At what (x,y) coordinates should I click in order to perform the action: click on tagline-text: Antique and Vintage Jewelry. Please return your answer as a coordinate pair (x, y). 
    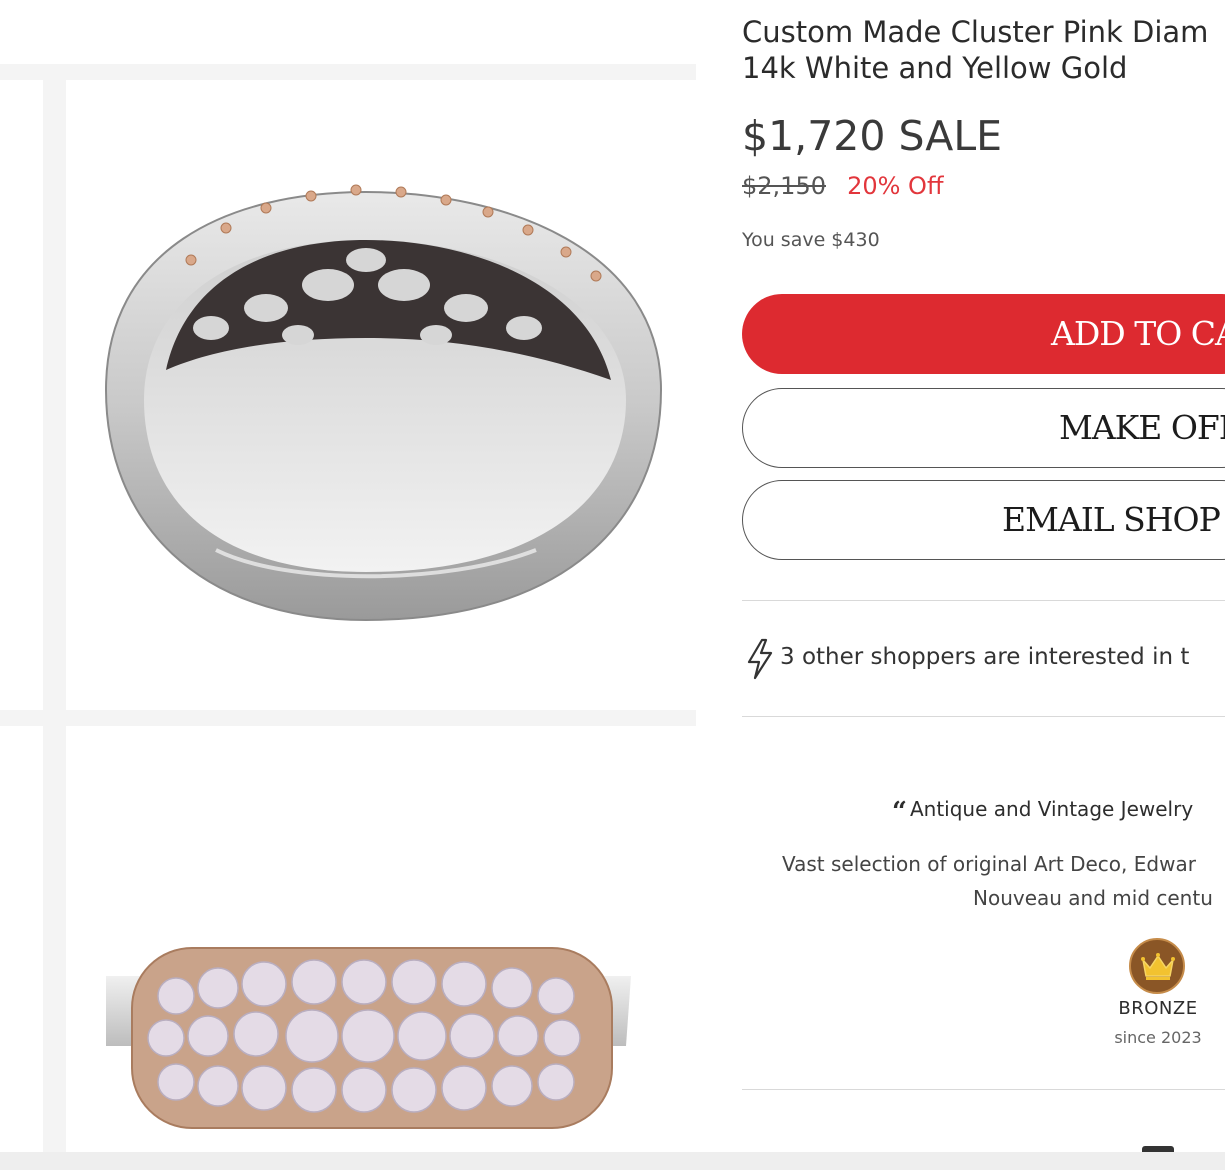
    Looking at the image, I should click on (1051, 809).